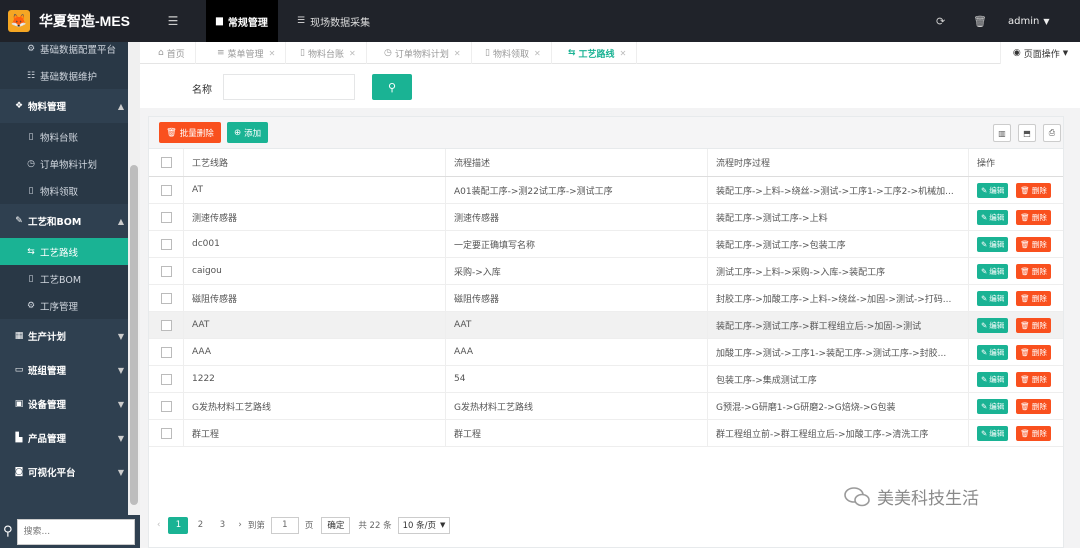 This screenshot has height=548, width=1080. What do you see at coordinates (64, 52) in the screenshot?
I see `sidebar-item: ⚙ 基础数据配置平台` at bounding box center [64, 52].